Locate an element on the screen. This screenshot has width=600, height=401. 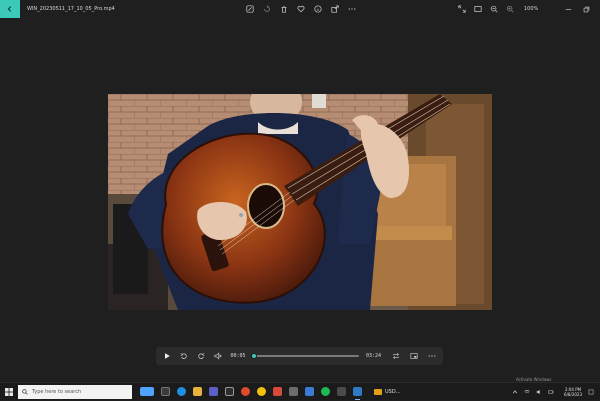
center-toolbar is located at coordinates (301, 9).